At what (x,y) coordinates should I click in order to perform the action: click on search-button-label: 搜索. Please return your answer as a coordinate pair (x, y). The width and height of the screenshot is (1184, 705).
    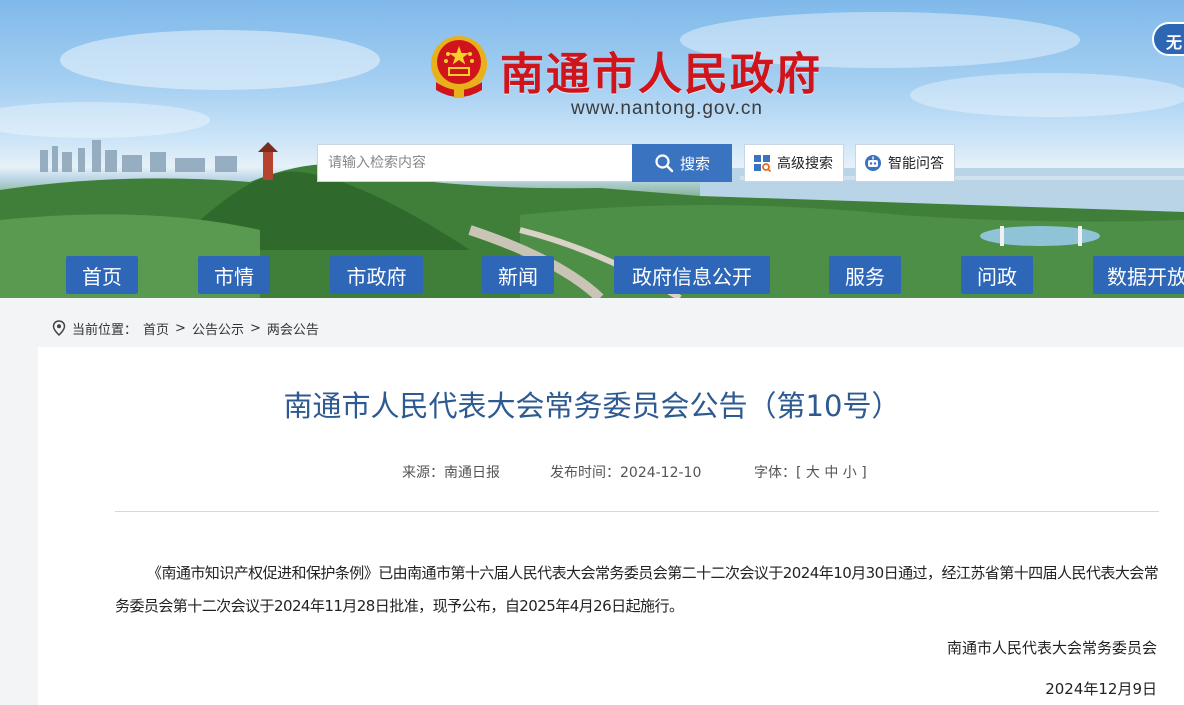
    Looking at the image, I should click on (694, 163).